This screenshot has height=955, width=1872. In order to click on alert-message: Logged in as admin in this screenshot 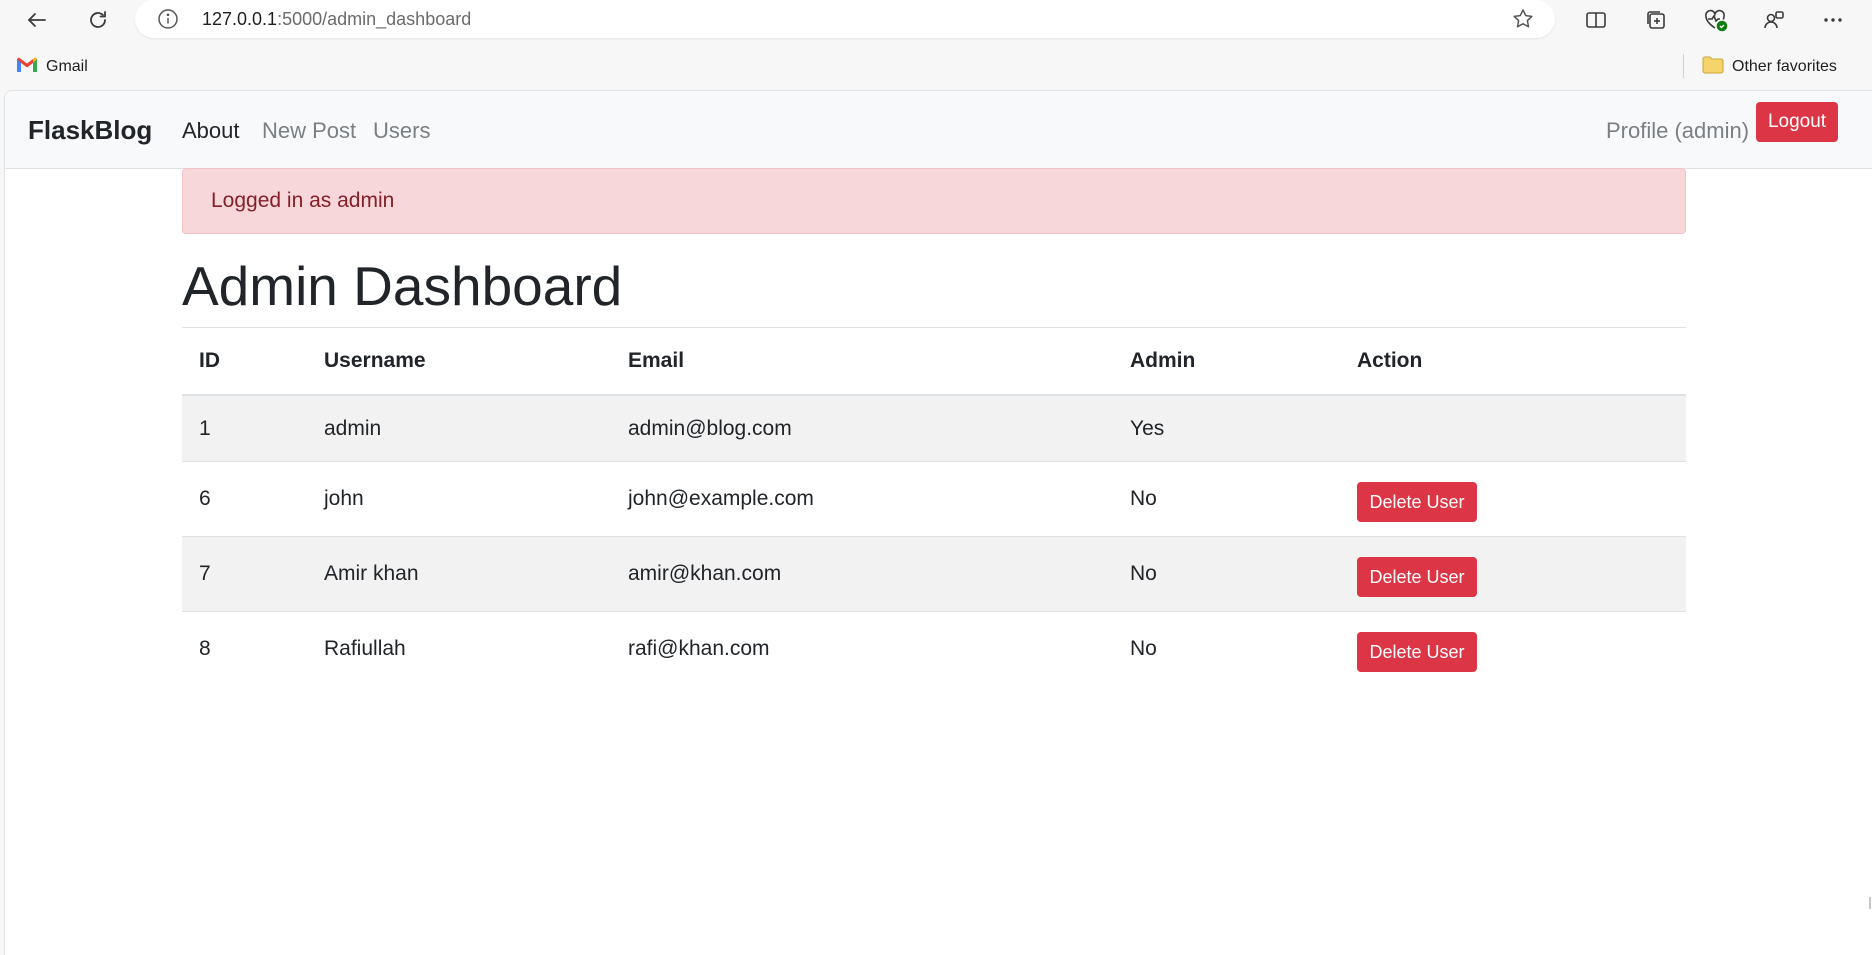, I will do `click(303, 200)`.